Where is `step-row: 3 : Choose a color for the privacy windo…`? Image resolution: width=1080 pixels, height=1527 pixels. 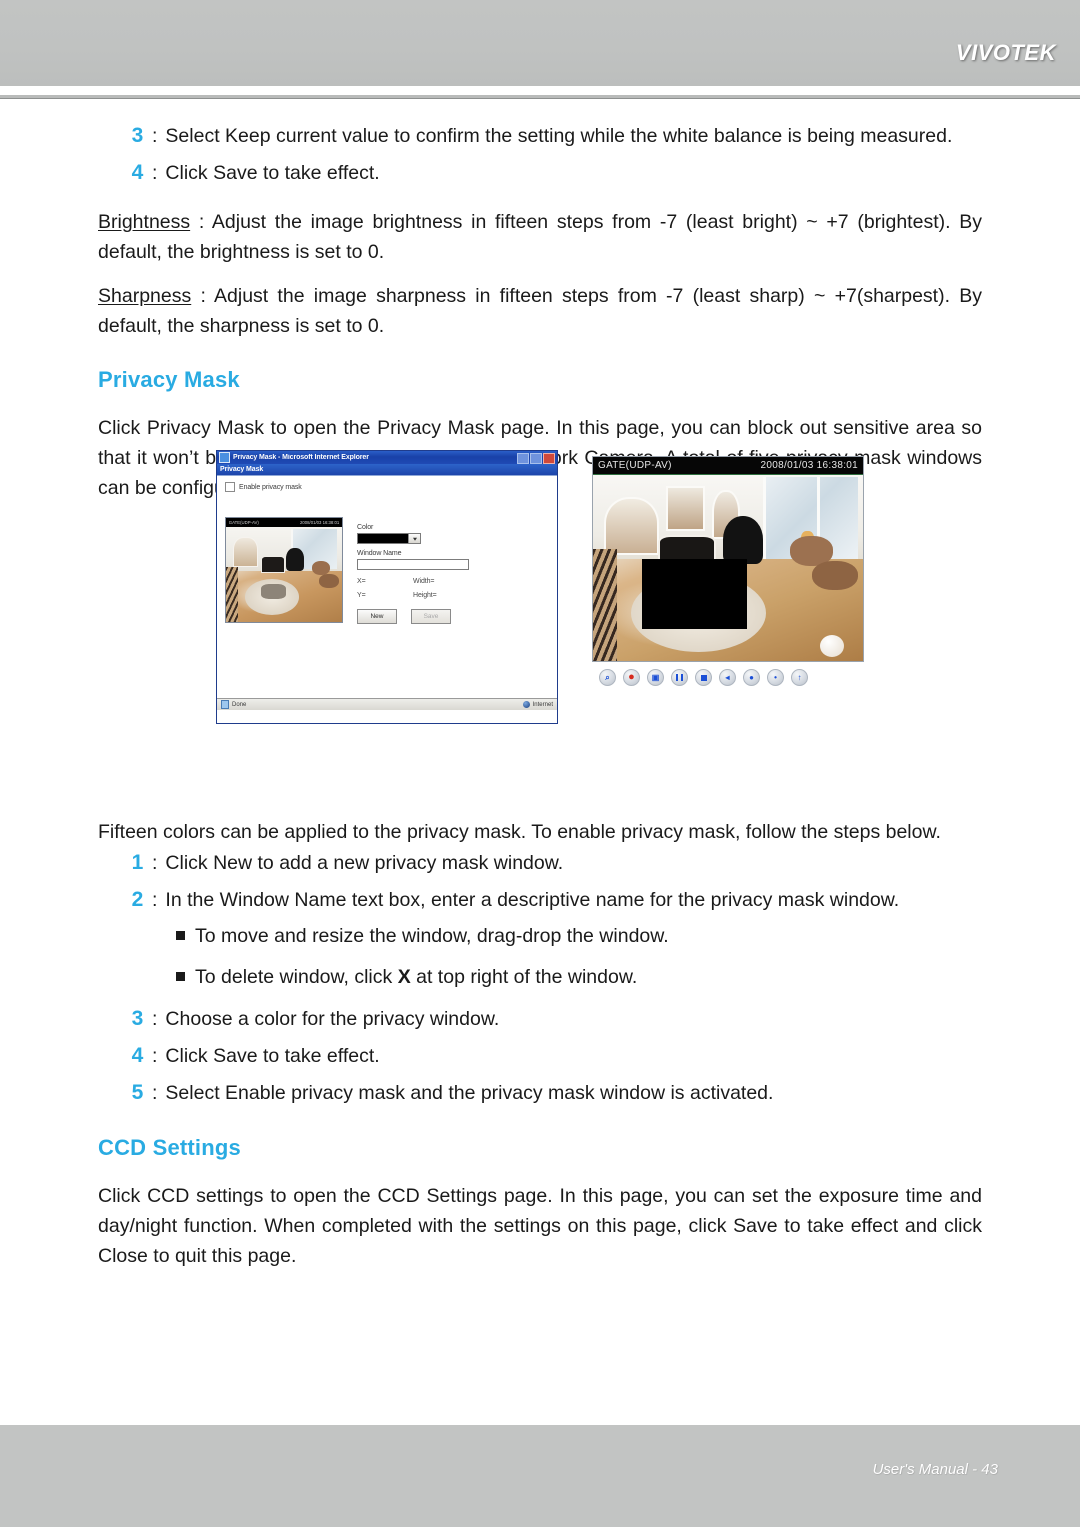
step-row: 3 : Choose a color for the privacy windo… is located at coordinates (540, 1019).